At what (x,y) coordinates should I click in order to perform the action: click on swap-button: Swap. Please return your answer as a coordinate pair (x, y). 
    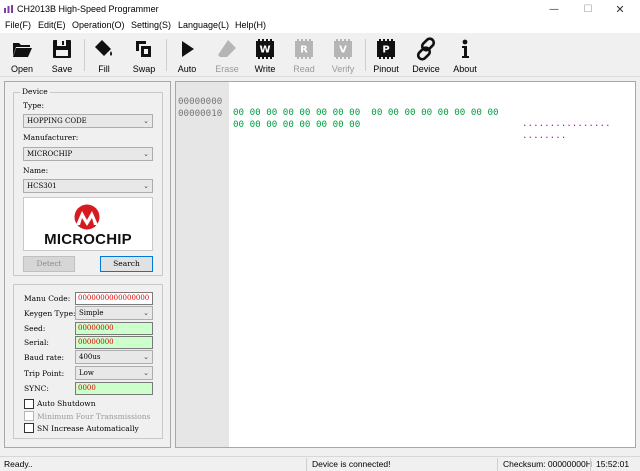
    Looking at the image, I should click on (144, 55).